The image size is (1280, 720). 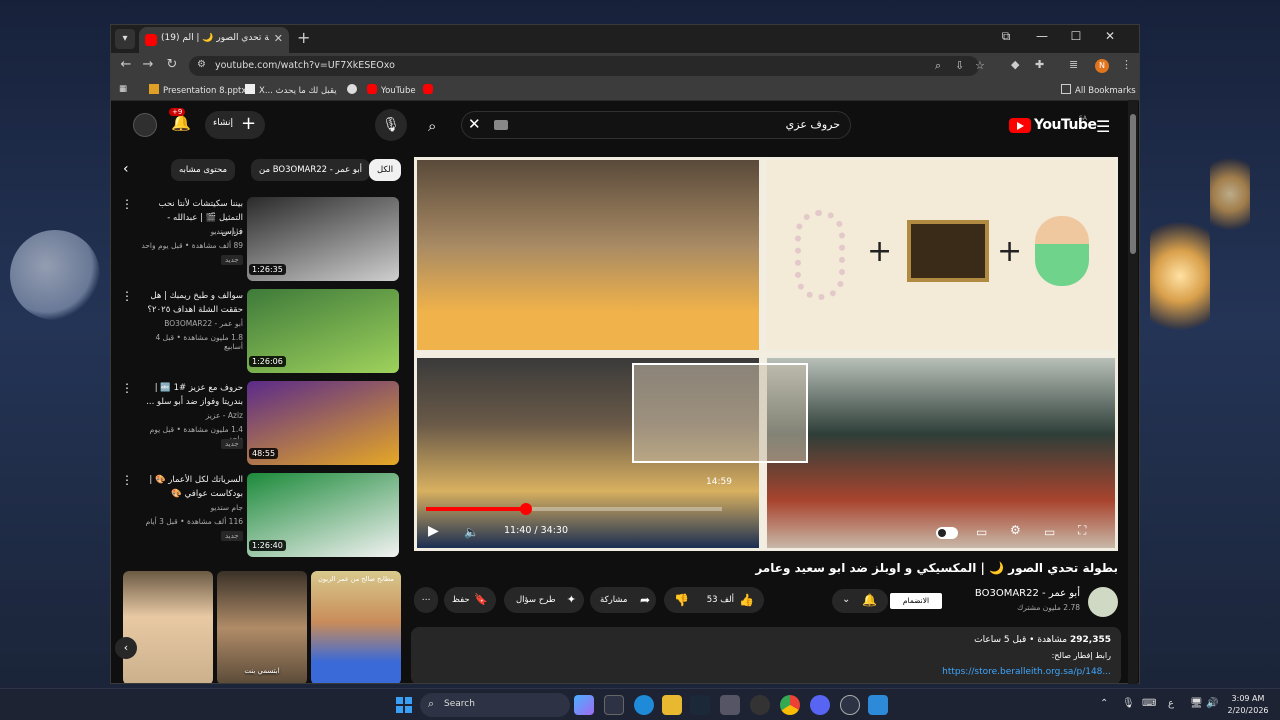 I want to click on clear-search-icon: ✕, so click(x=474, y=124).